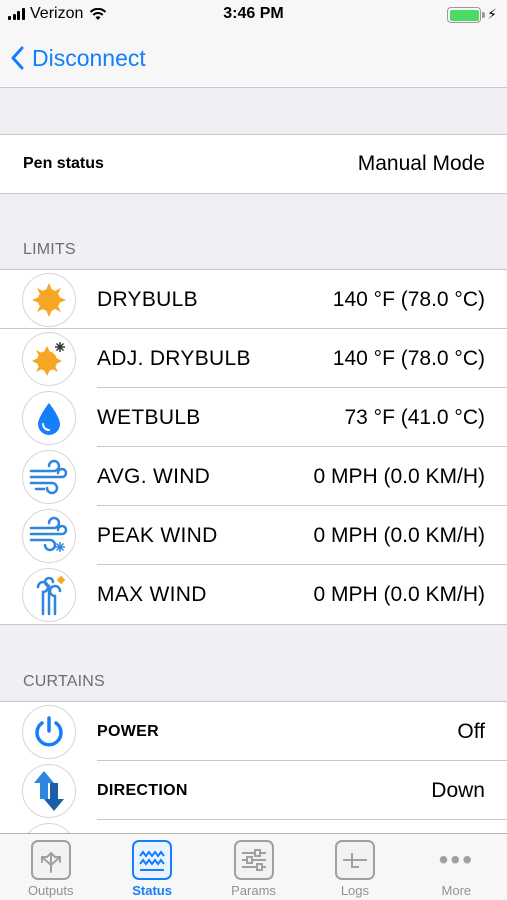 The height and width of the screenshot is (900, 507). What do you see at coordinates (49, 595) in the screenshot?
I see `wind-max-icon` at bounding box center [49, 595].